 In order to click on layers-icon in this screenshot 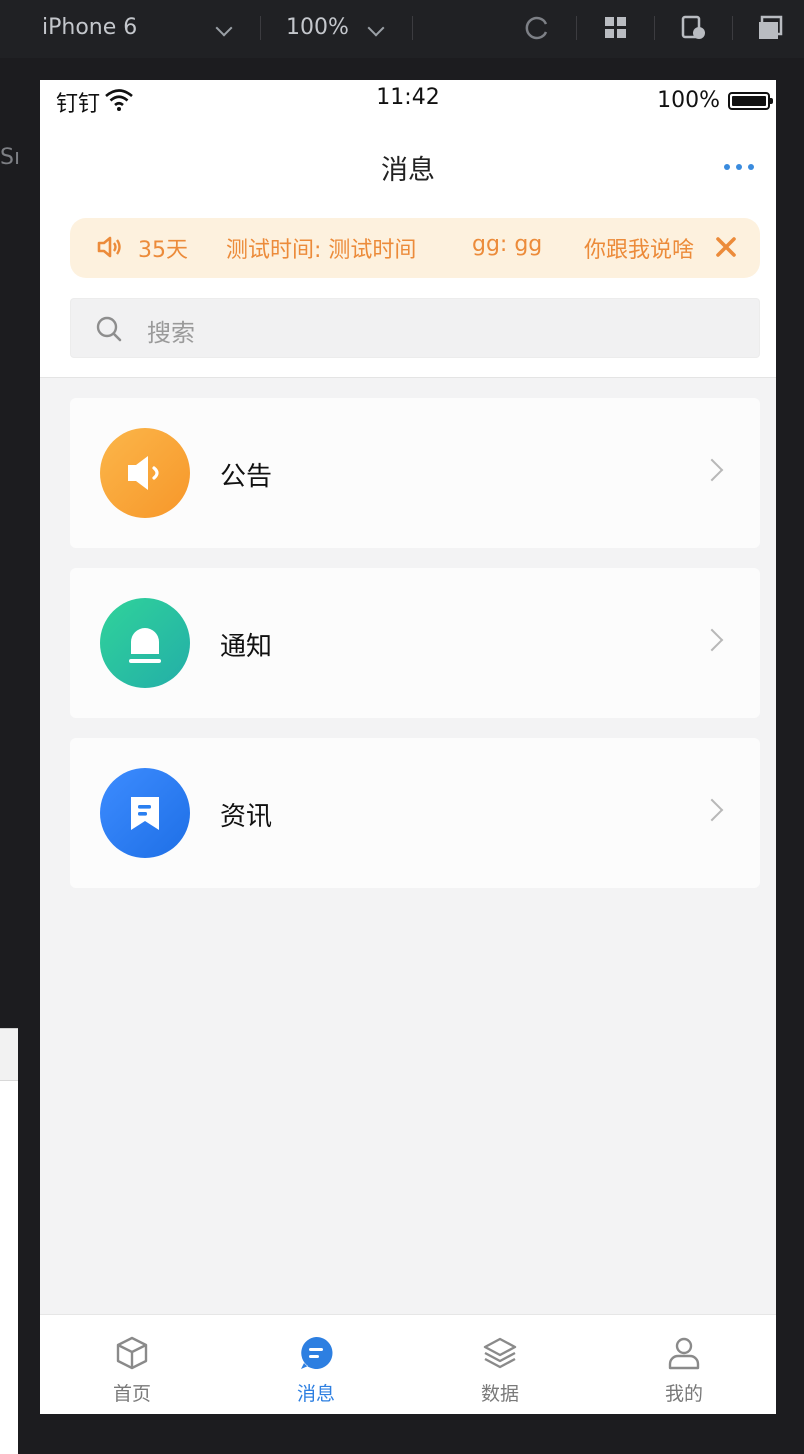, I will do `click(500, 1353)`.